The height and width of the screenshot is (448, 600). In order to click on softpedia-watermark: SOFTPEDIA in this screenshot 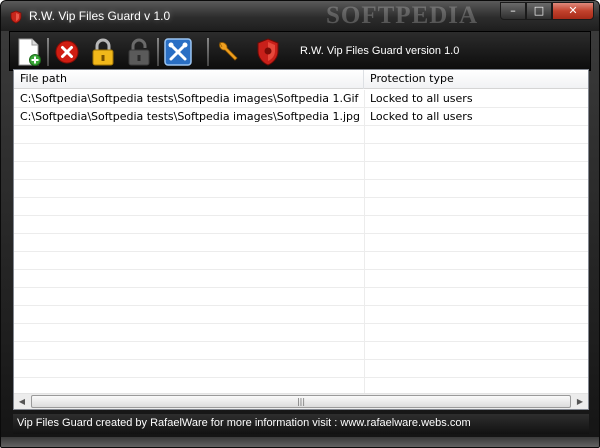, I will do `click(402, 15)`.